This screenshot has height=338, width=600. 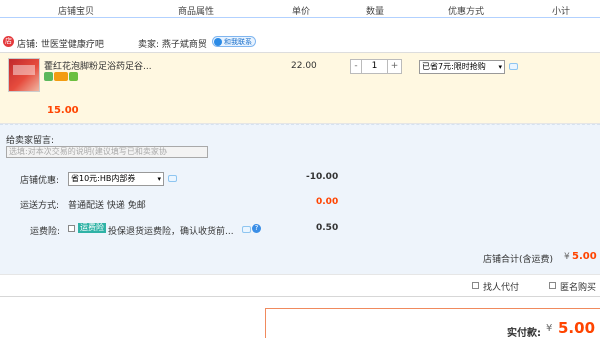 I want to click on header-attrs: 商品属性, so click(x=196, y=12).